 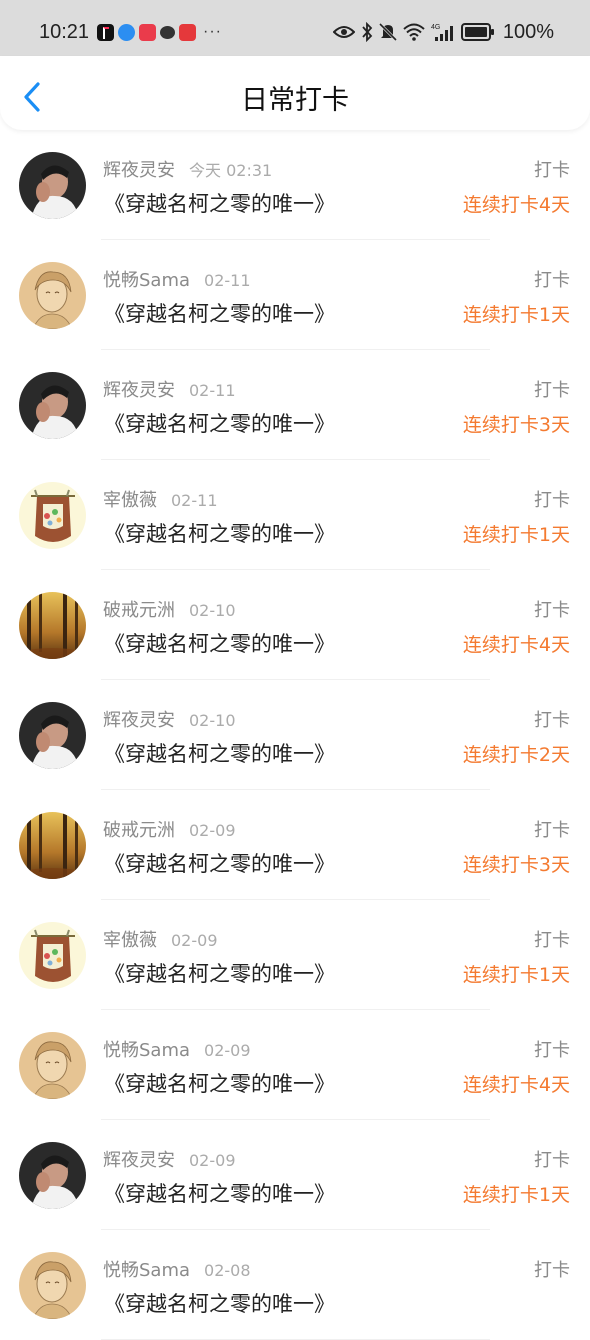 What do you see at coordinates (160, 499) in the screenshot?
I see `user-name: 宰傲薇 02-11` at bounding box center [160, 499].